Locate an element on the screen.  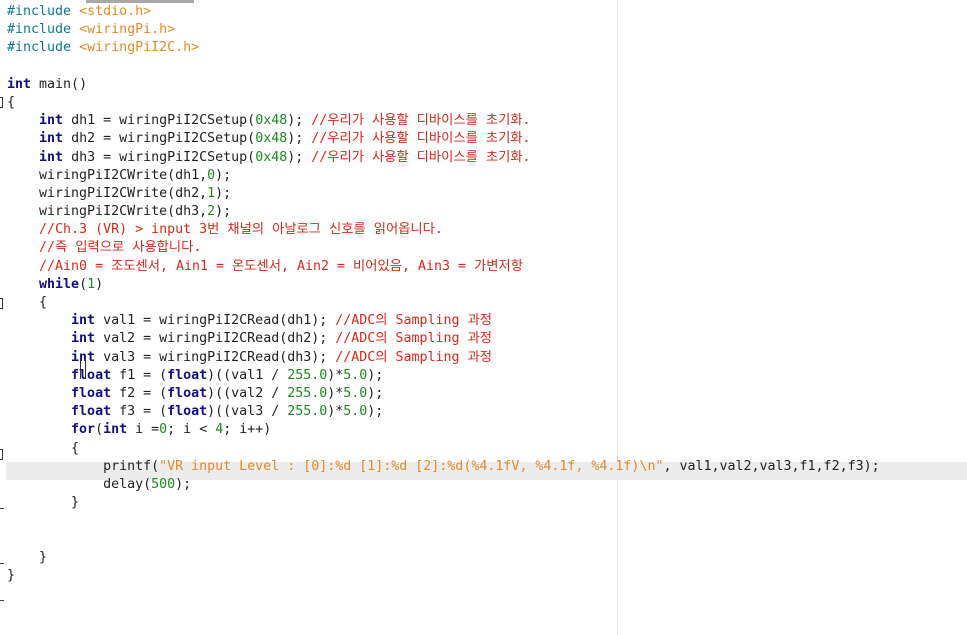
code-token: val3 = wiringPiI2CRead(dh3); is located at coordinates (215, 357).